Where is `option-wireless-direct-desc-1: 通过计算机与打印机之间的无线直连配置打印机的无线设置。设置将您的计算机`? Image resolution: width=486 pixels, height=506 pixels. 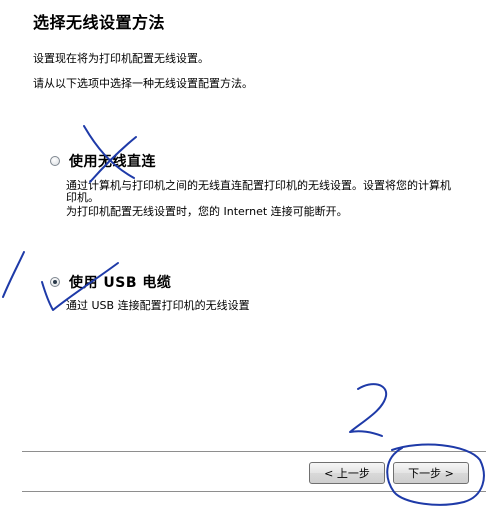
option-wireless-direct-desc-1: 通过计算机与打印机之间的无线直连配置打印机的无线设置。设置将您的计算机 is located at coordinates (258, 185).